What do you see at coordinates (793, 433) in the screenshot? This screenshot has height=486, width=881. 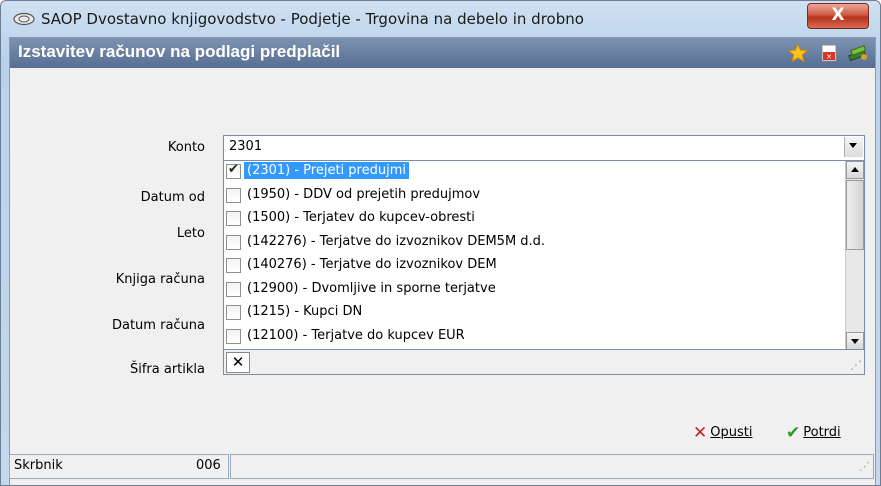 I see `checkmark-icon: ✔` at bounding box center [793, 433].